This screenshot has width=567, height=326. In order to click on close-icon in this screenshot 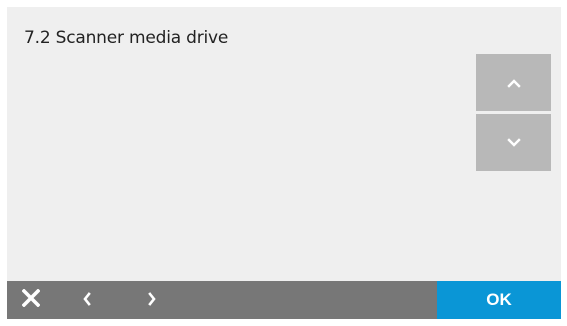, I will do `click(31, 299)`.